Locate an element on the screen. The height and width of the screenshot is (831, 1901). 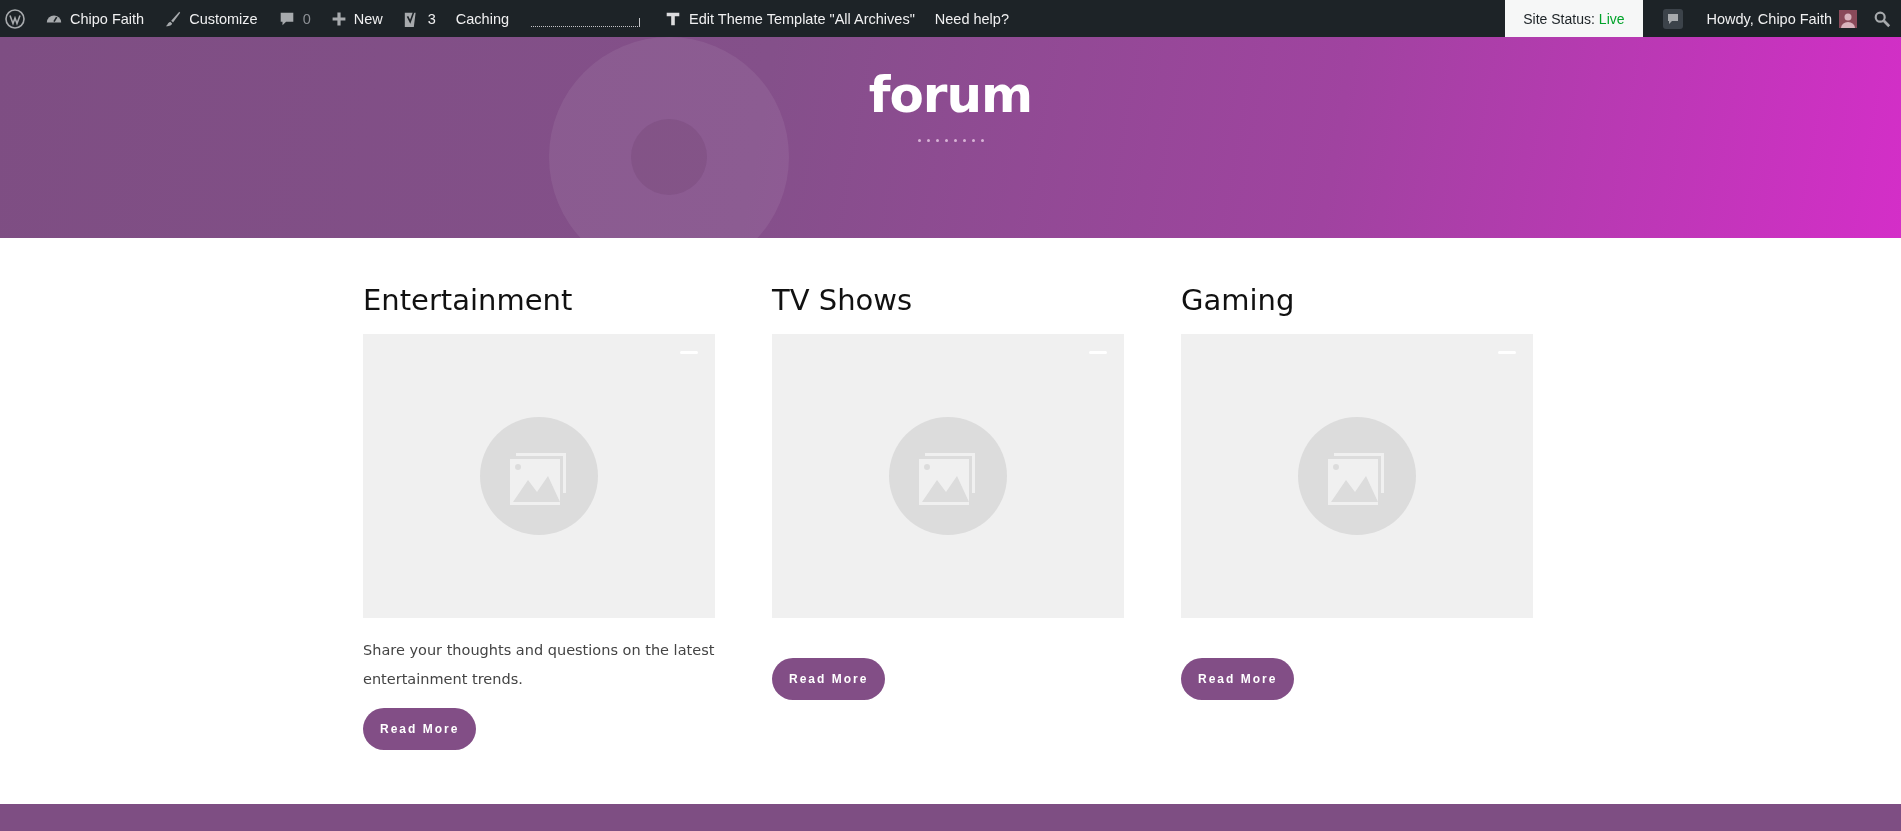
greeting-link: Howdy, Chipo Faith is located at coordinates (1769, 18).